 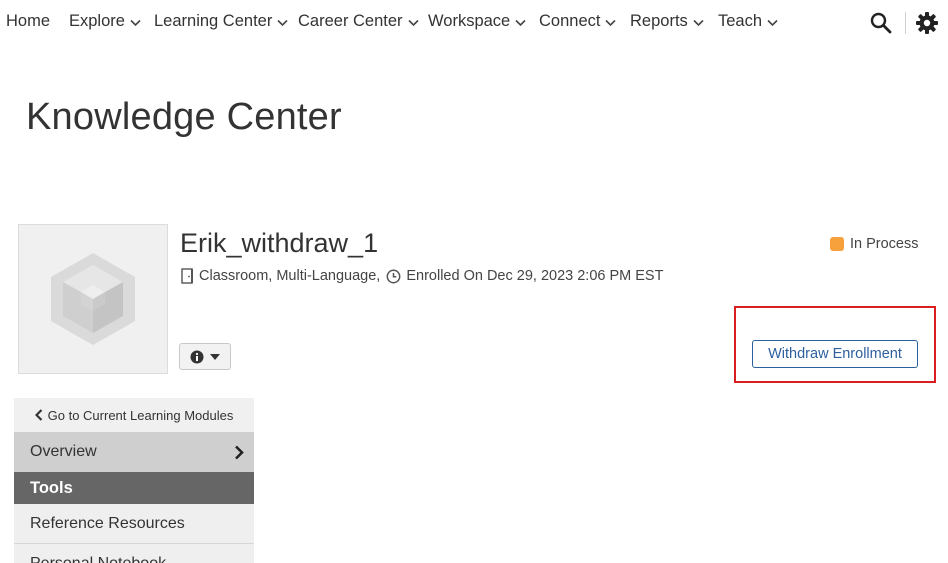 I want to click on nav-reports-label: Reports, so click(x=659, y=21).